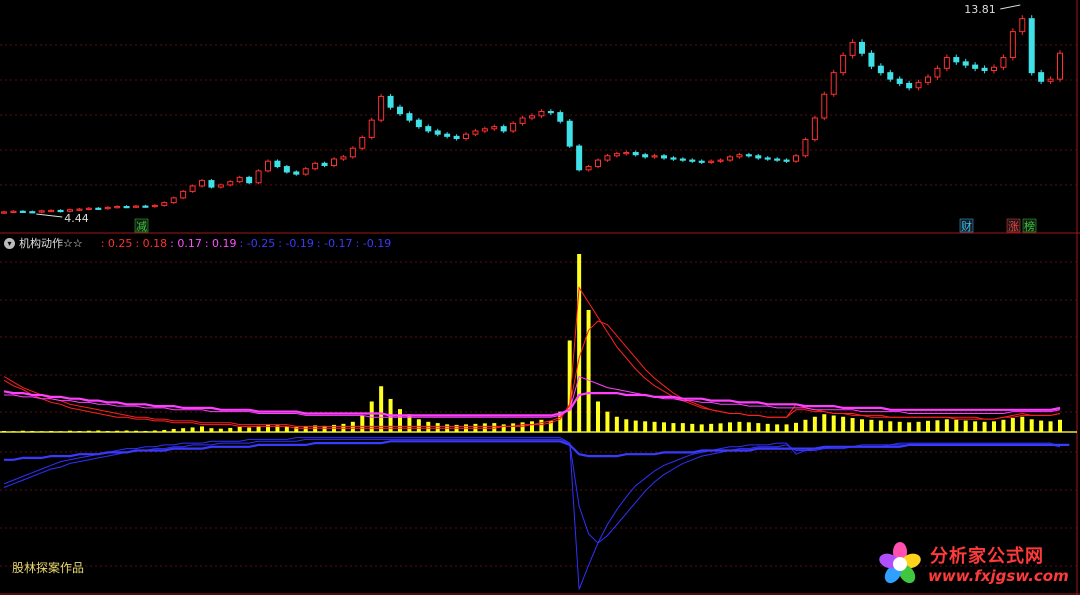 This screenshot has height=595, width=1080. I want to click on author-credit: 股林探案作品, so click(48, 568).